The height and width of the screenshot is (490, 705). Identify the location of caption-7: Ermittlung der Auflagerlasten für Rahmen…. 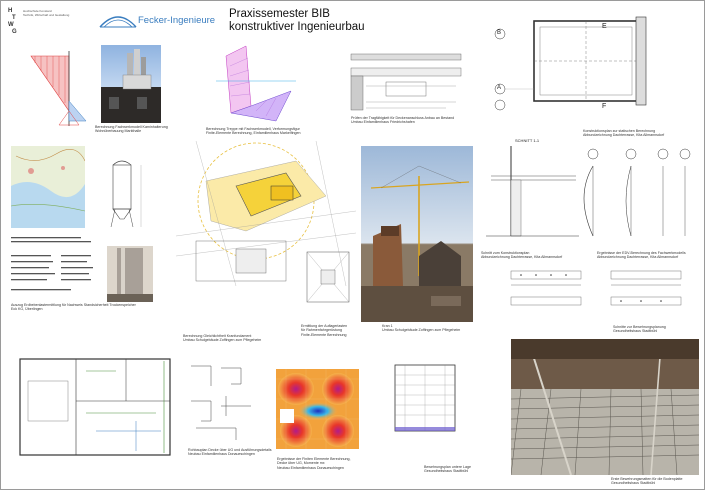
(324, 330).